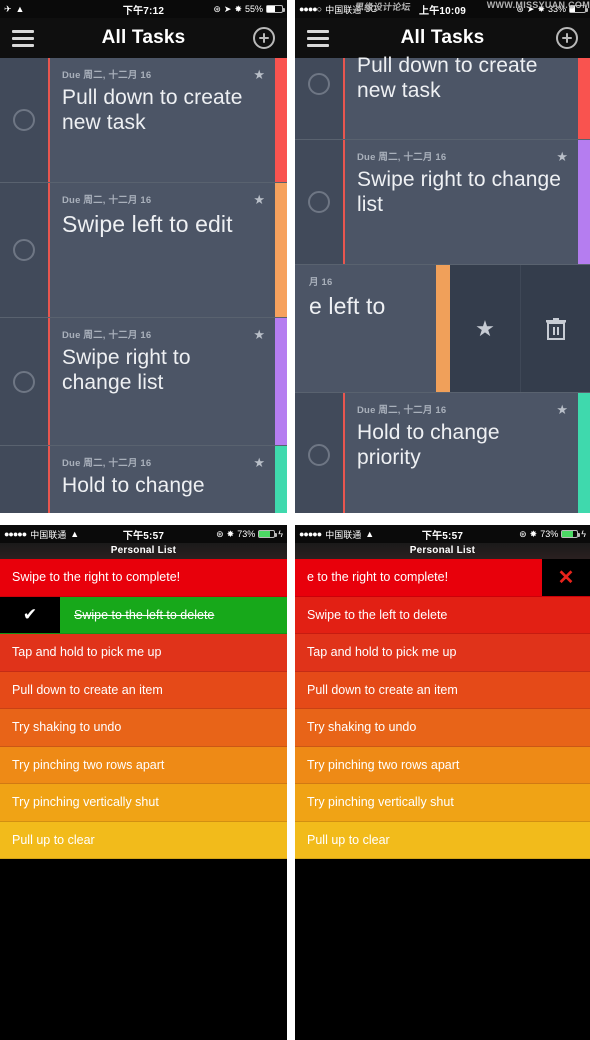 This screenshot has width=590, height=1040. I want to click on delete-glyph: ✕, so click(566, 577).